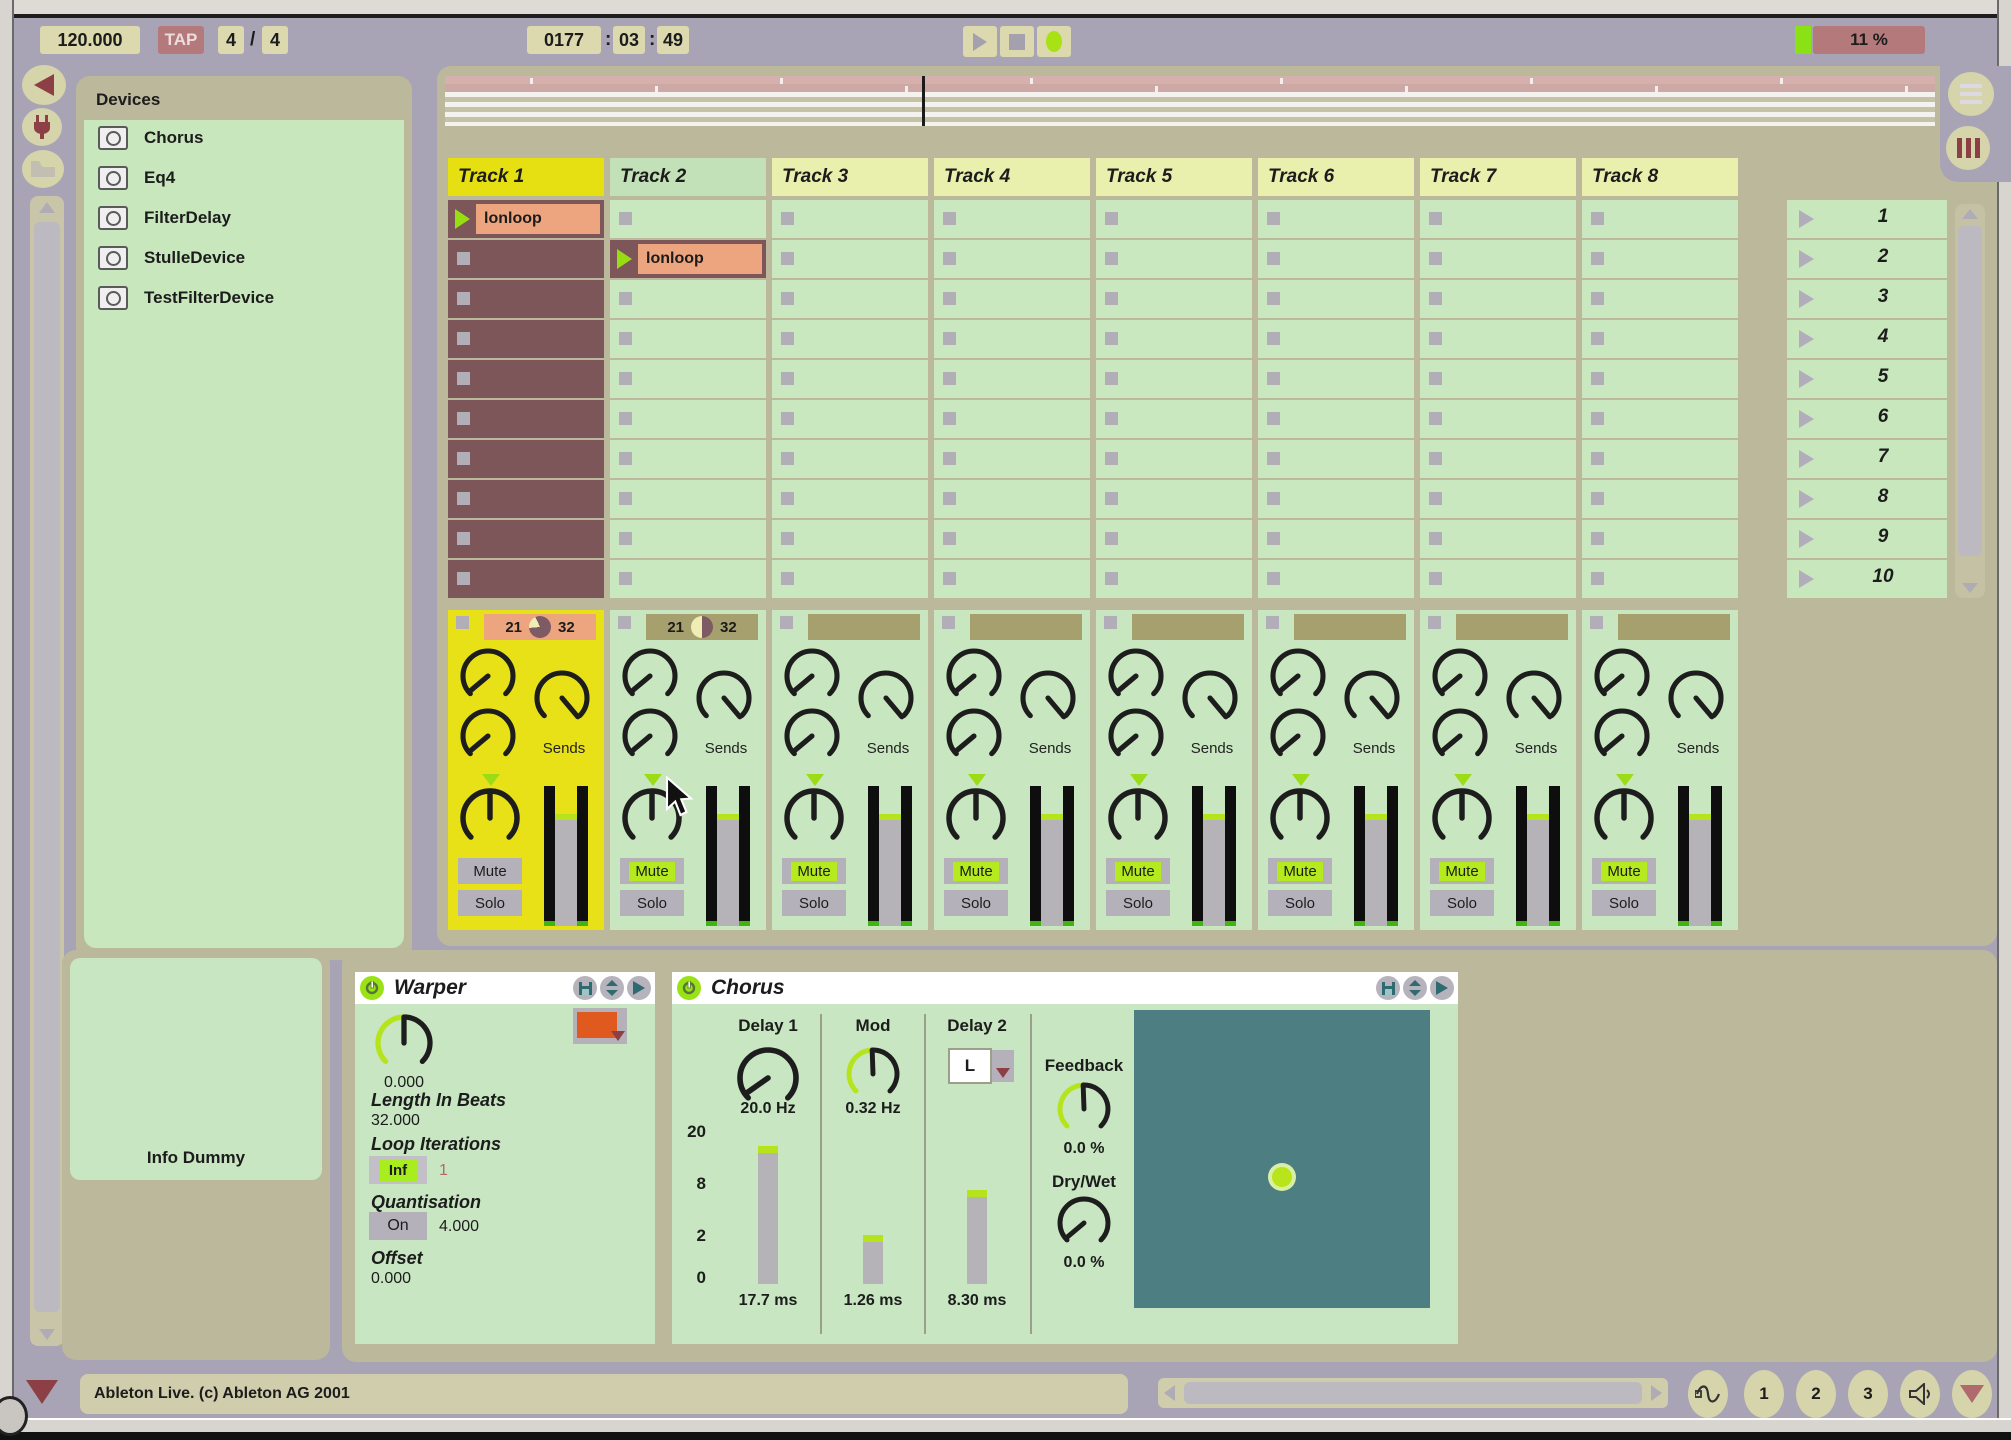 The width and height of the screenshot is (2011, 1440). I want to click on tempo-field: 120.000, so click(90, 40).